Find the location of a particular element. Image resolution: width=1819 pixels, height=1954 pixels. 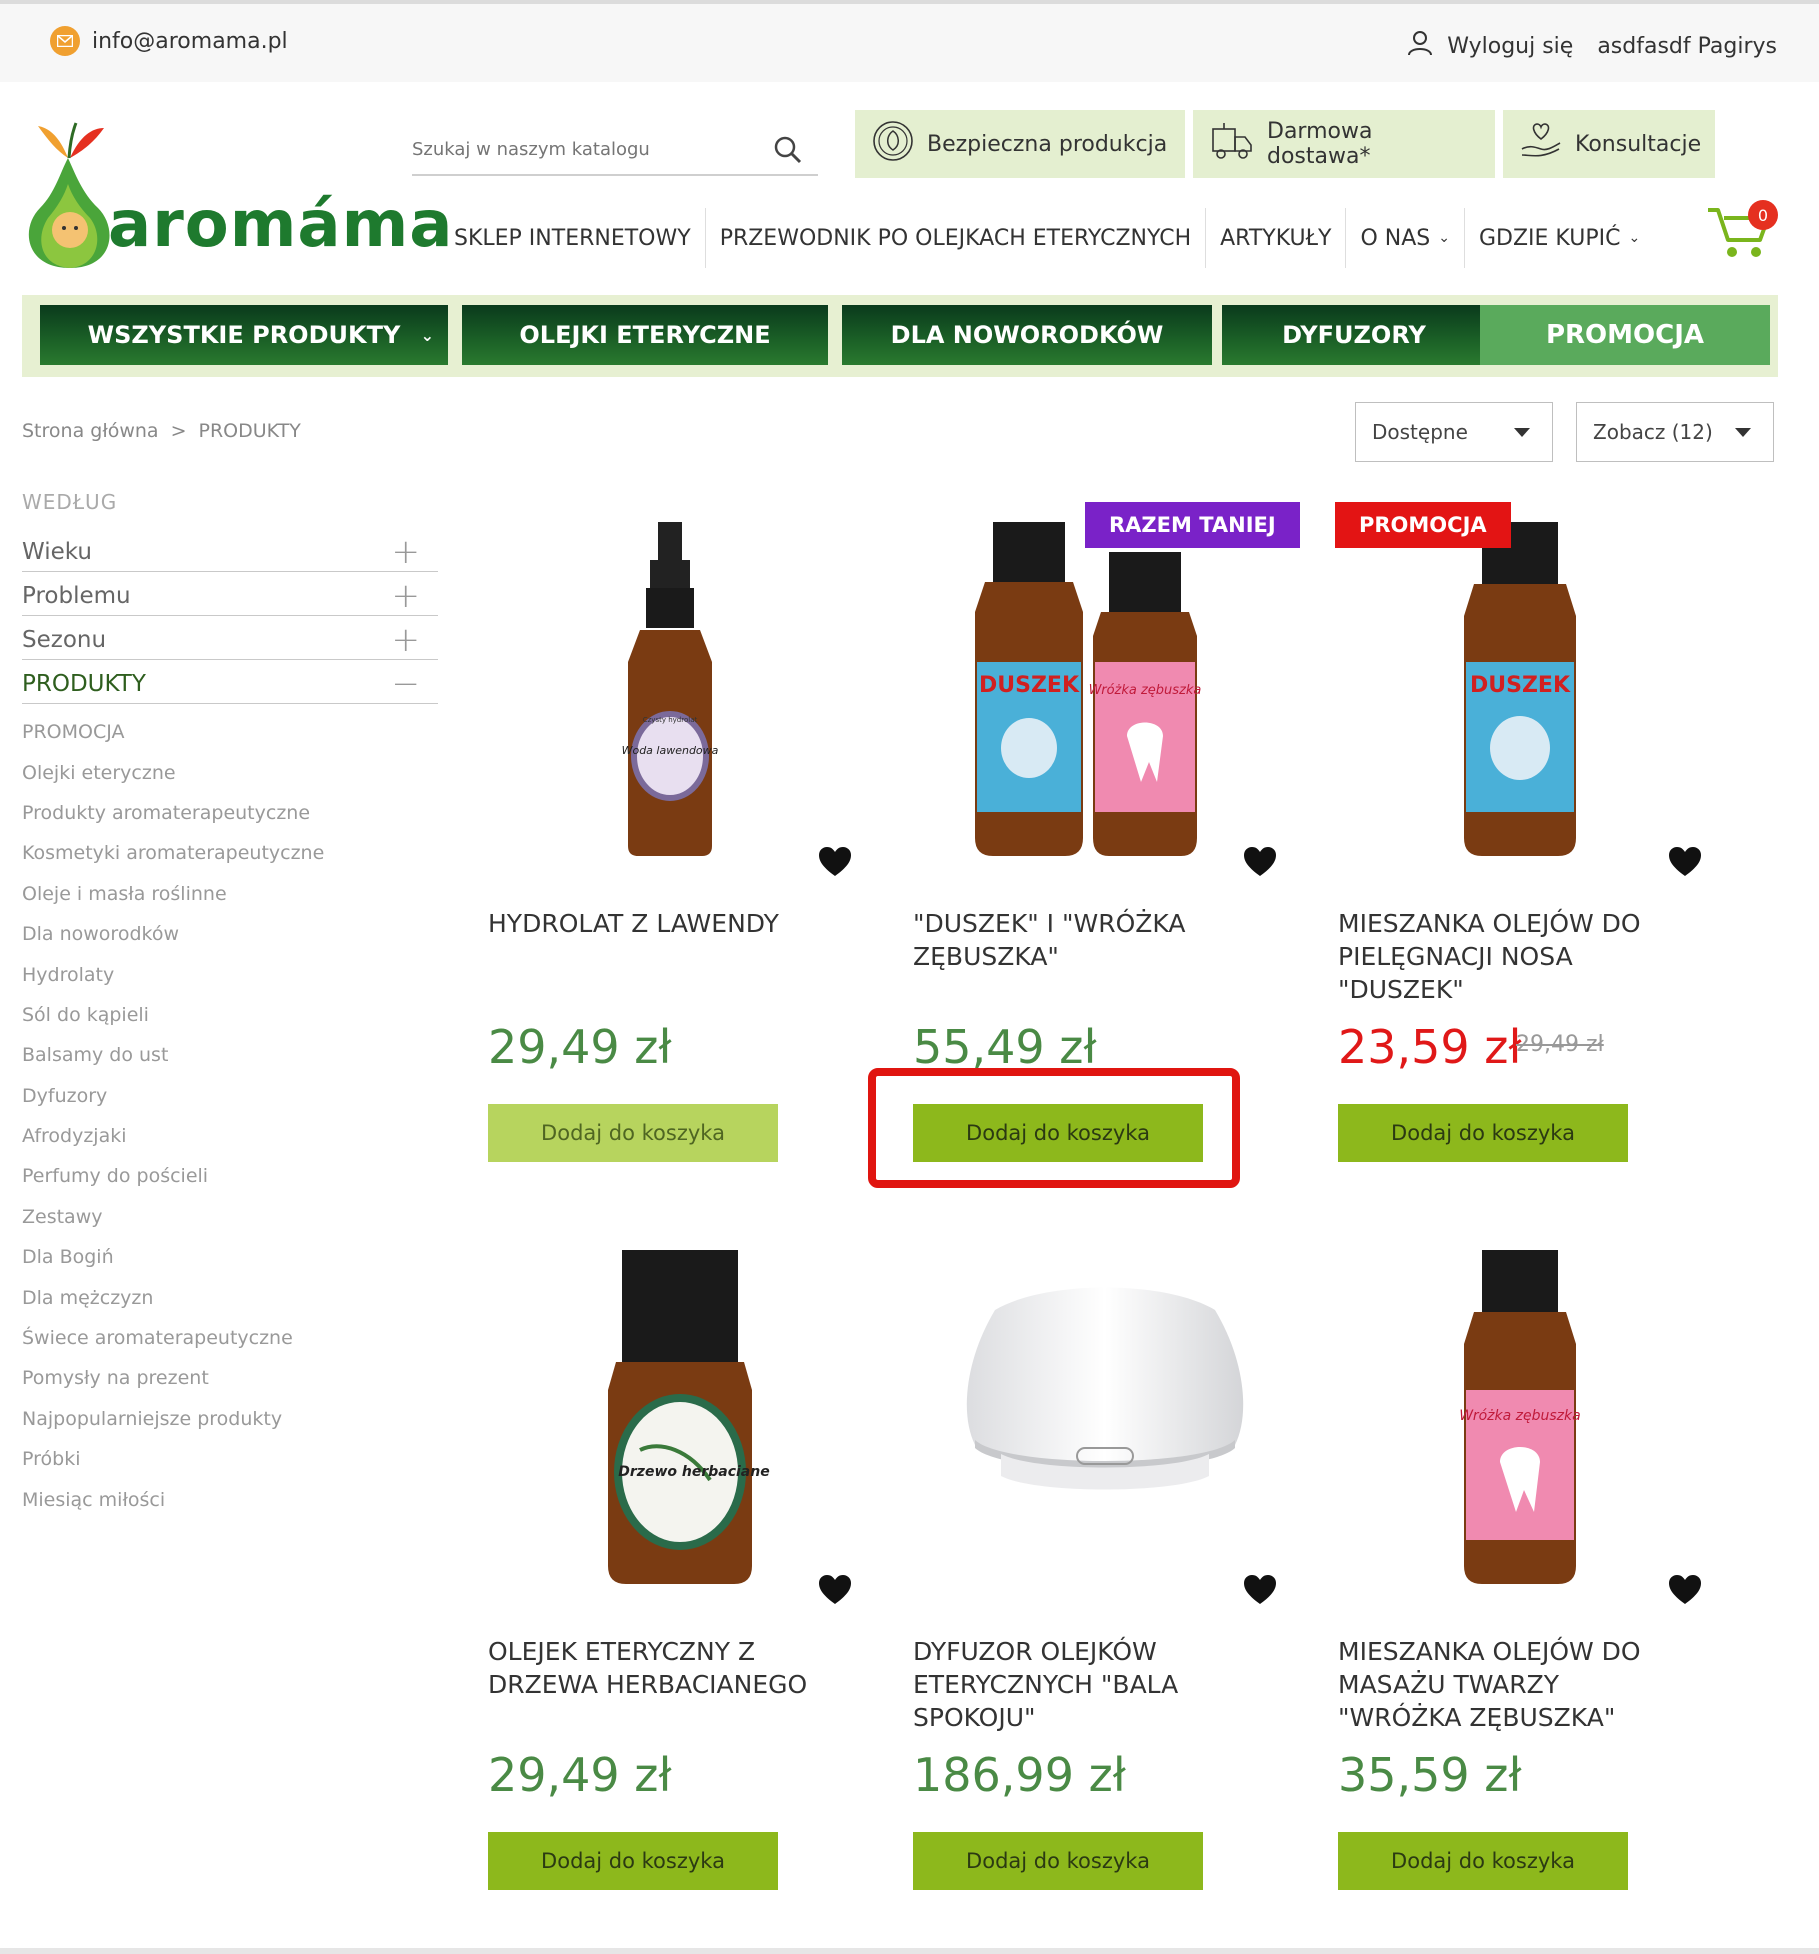

minus-icon: − is located at coordinates (406, 684).